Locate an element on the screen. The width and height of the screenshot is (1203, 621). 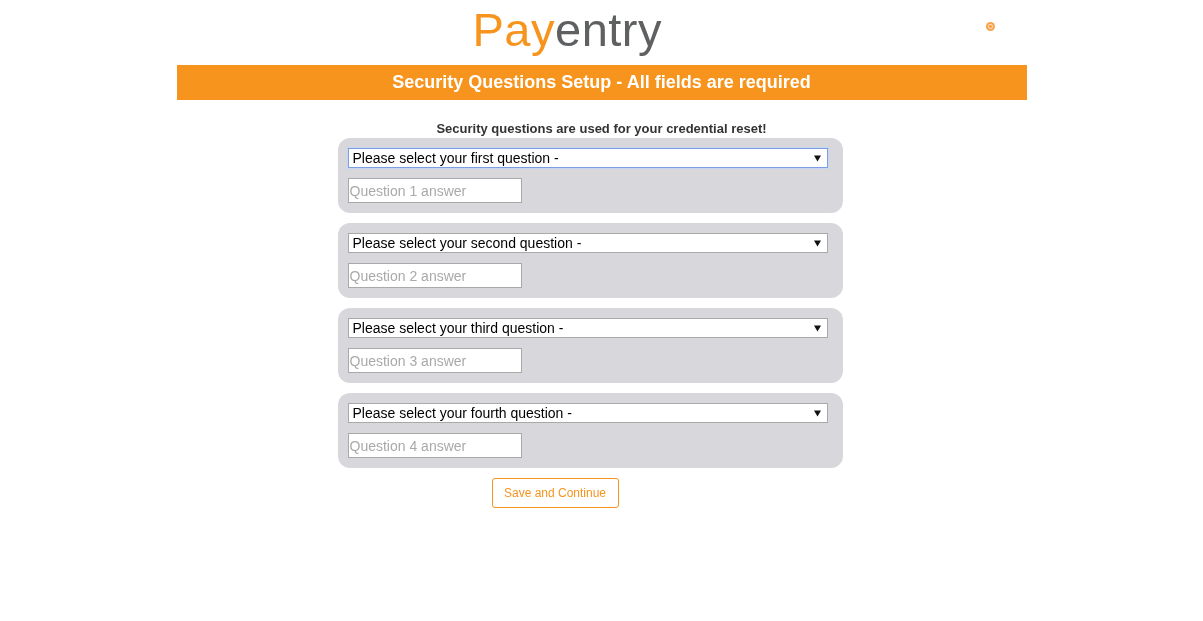
intro-text: Security questions are used for your credential reset! is located at coordinates (601, 129).